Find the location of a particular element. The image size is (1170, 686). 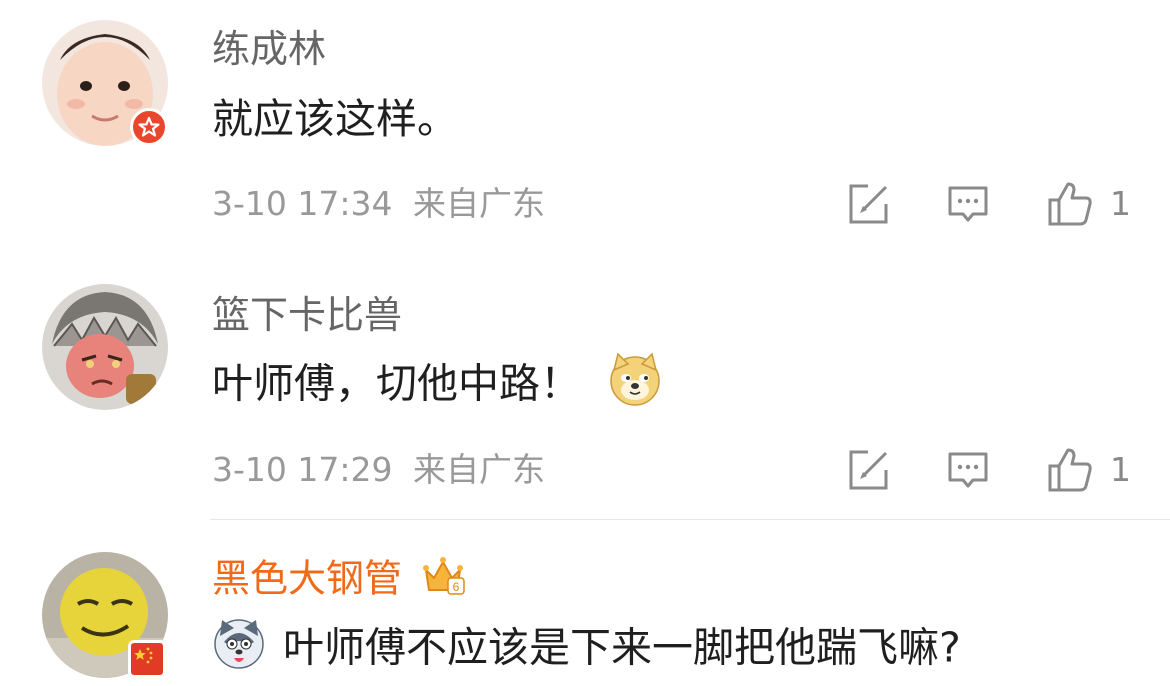

comment-text: 叶师傅不应该是下来一脚把他踹飞嘛? is located at coordinates (586, 648).